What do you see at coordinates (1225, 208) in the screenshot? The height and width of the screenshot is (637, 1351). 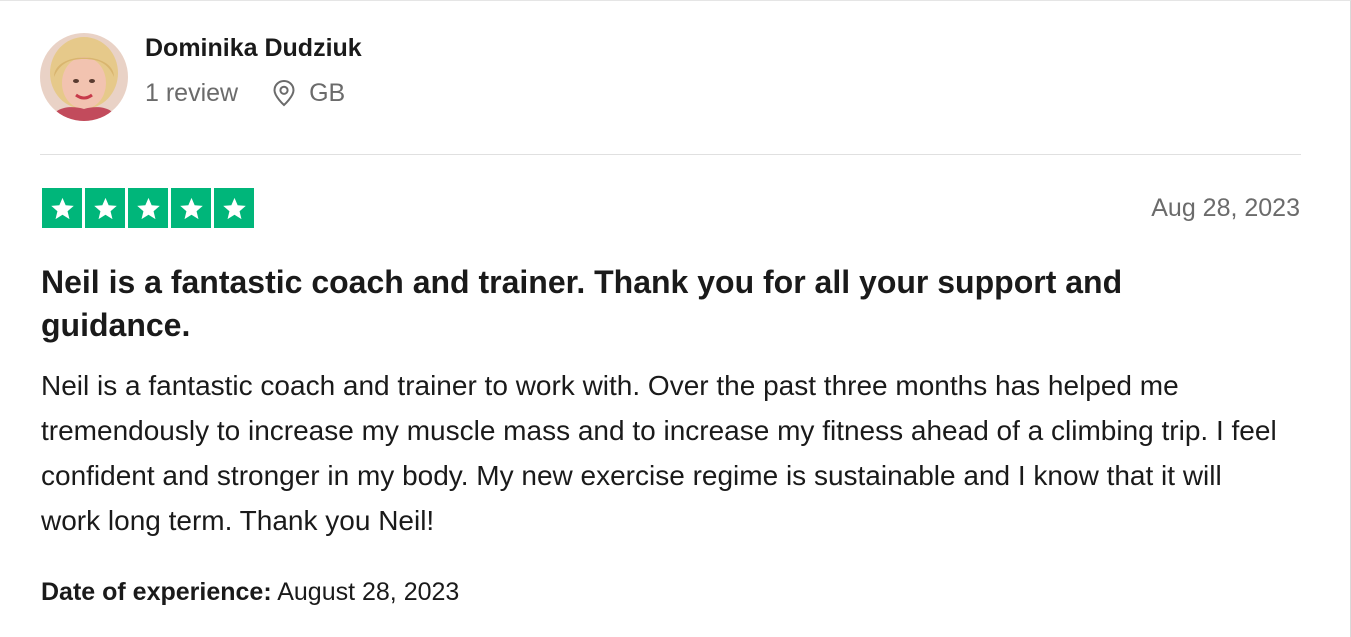 I see `review-date: Aug 28, 2023` at bounding box center [1225, 208].